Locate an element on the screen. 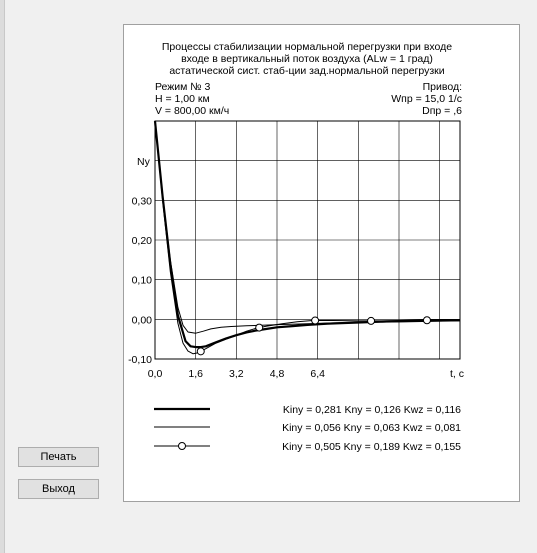 The width and height of the screenshot is (537, 553). exit-button: Выход is located at coordinates (58, 489).